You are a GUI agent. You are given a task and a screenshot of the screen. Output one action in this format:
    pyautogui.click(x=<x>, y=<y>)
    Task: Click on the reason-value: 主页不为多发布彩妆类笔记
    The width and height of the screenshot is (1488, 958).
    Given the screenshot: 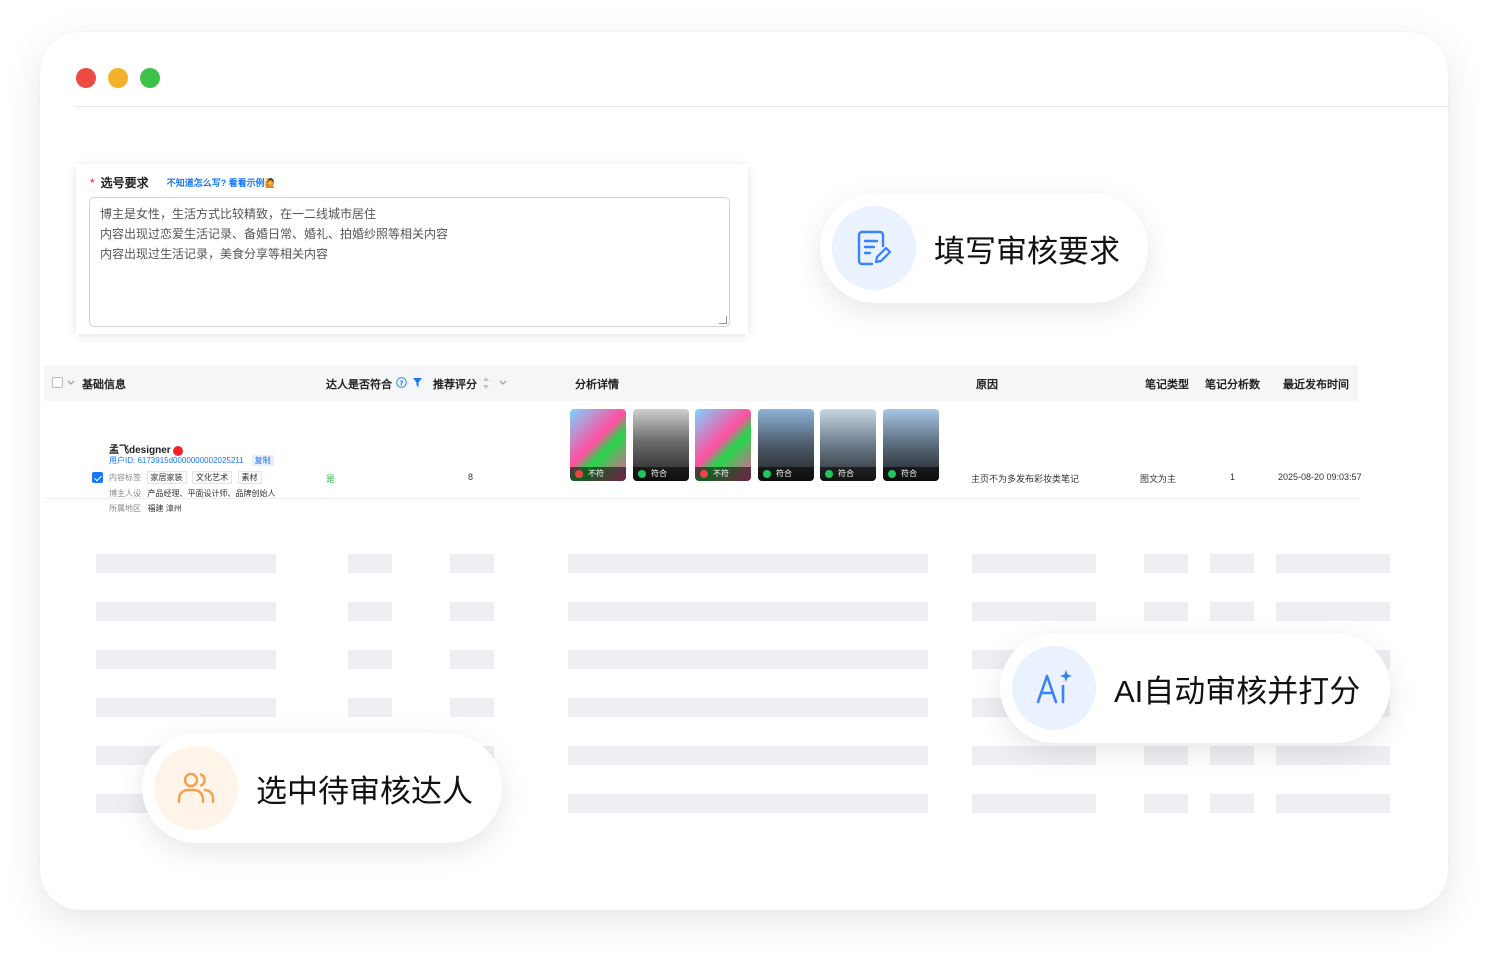 What is the action you would take?
    pyautogui.click(x=1025, y=479)
    